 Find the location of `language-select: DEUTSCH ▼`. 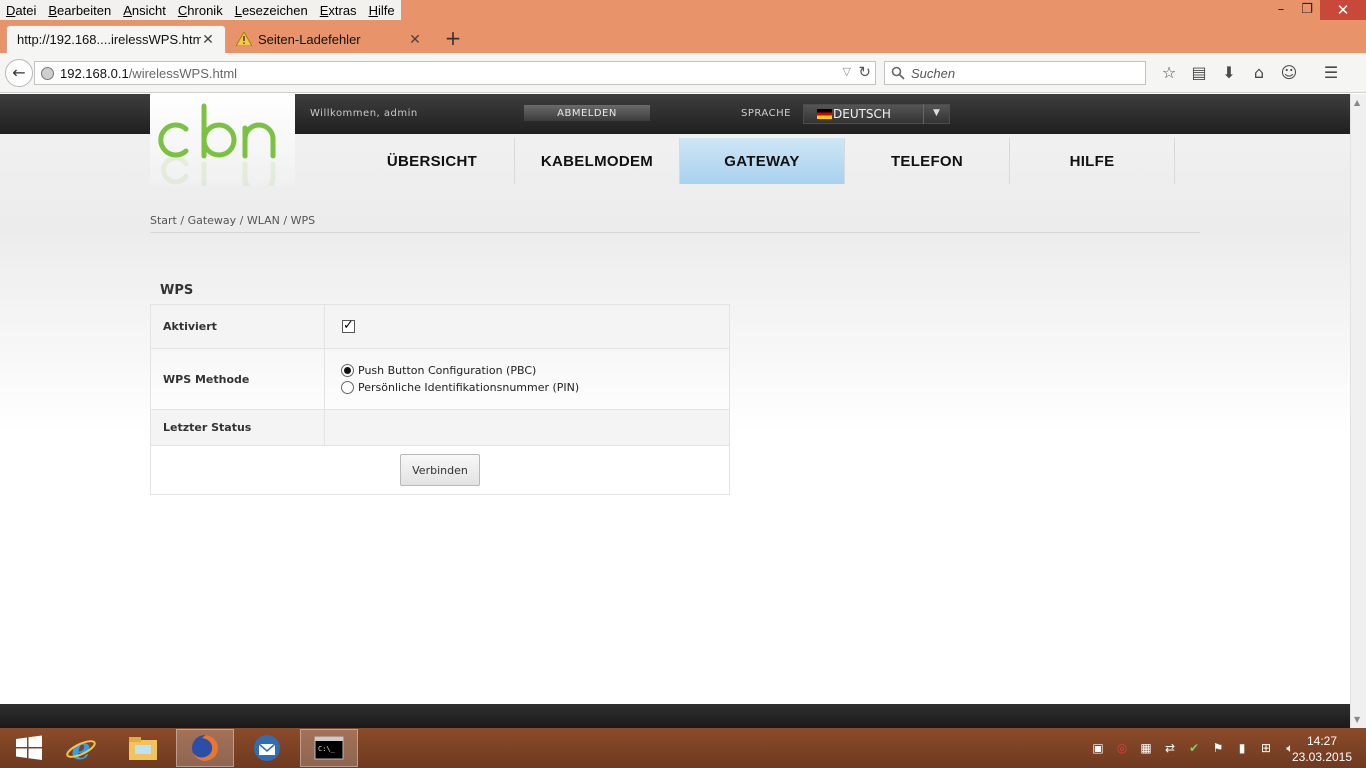

language-select: DEUTSCH ▼ is located at coordinates (876, 114).